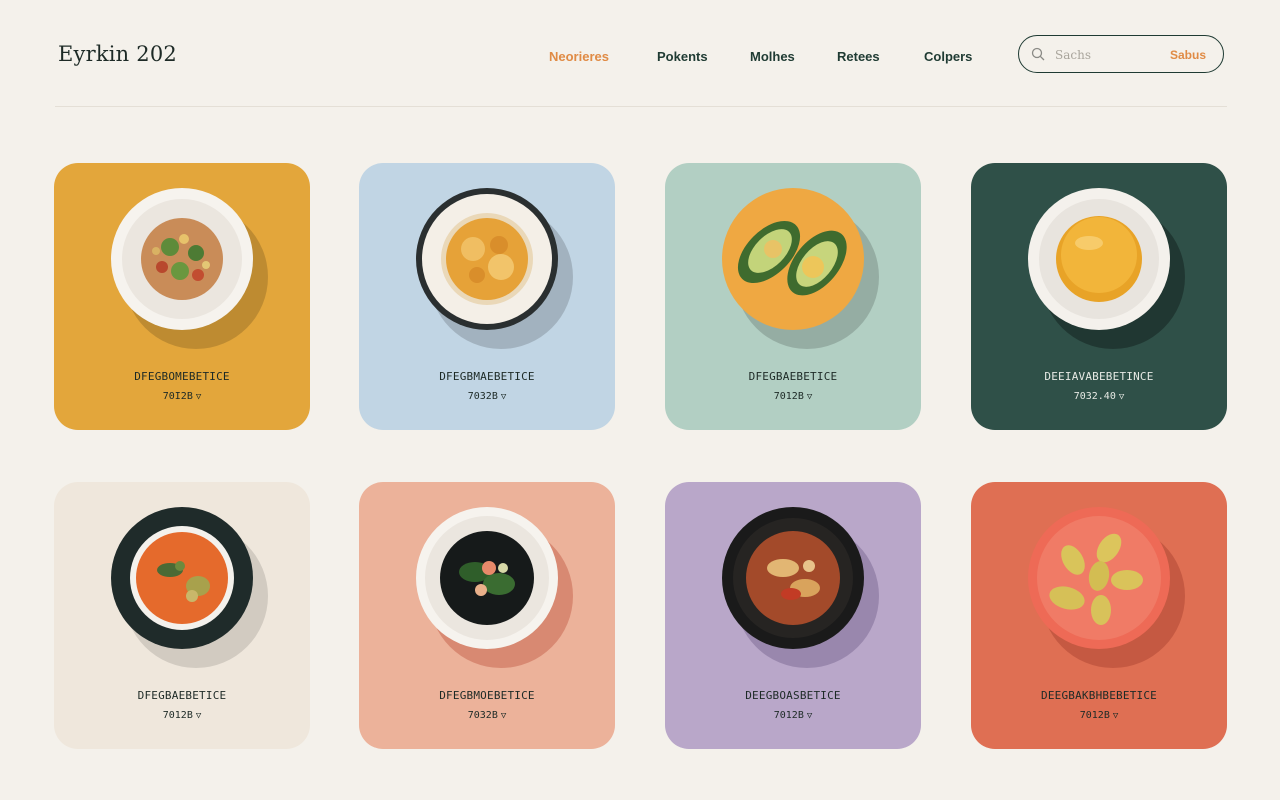  I want to click on nav-item-colpers: Colpers, so click(948, 56).